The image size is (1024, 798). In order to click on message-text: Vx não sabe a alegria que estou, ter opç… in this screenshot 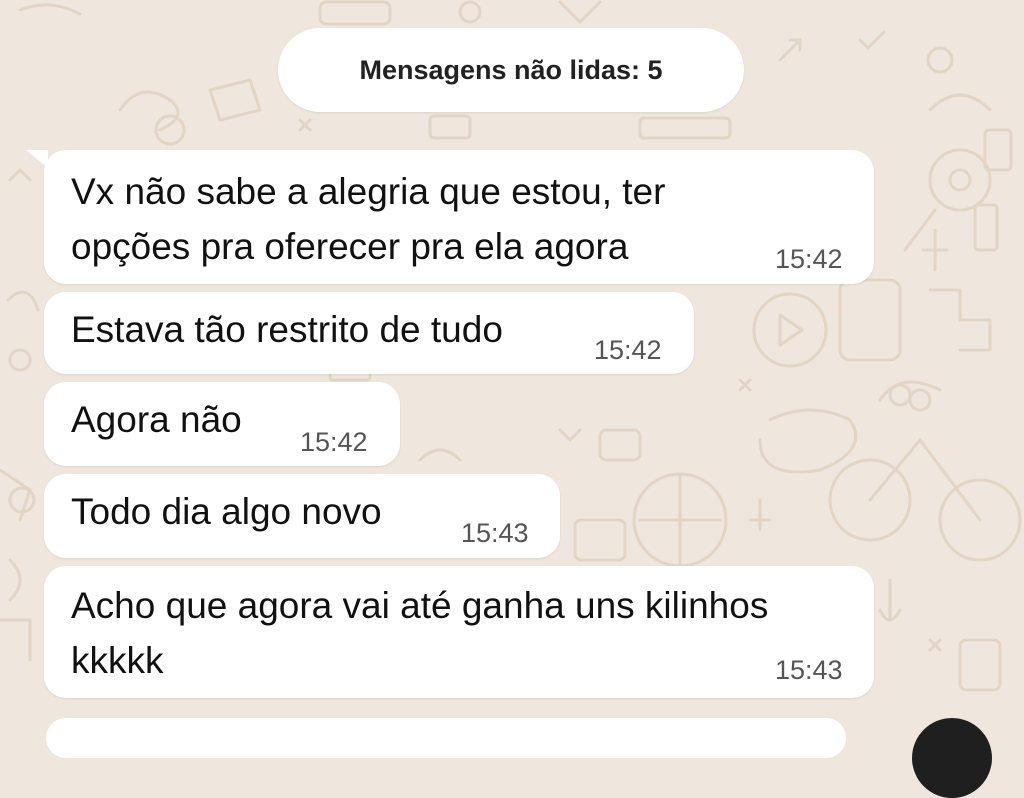, I will do `click(368, 219)`.